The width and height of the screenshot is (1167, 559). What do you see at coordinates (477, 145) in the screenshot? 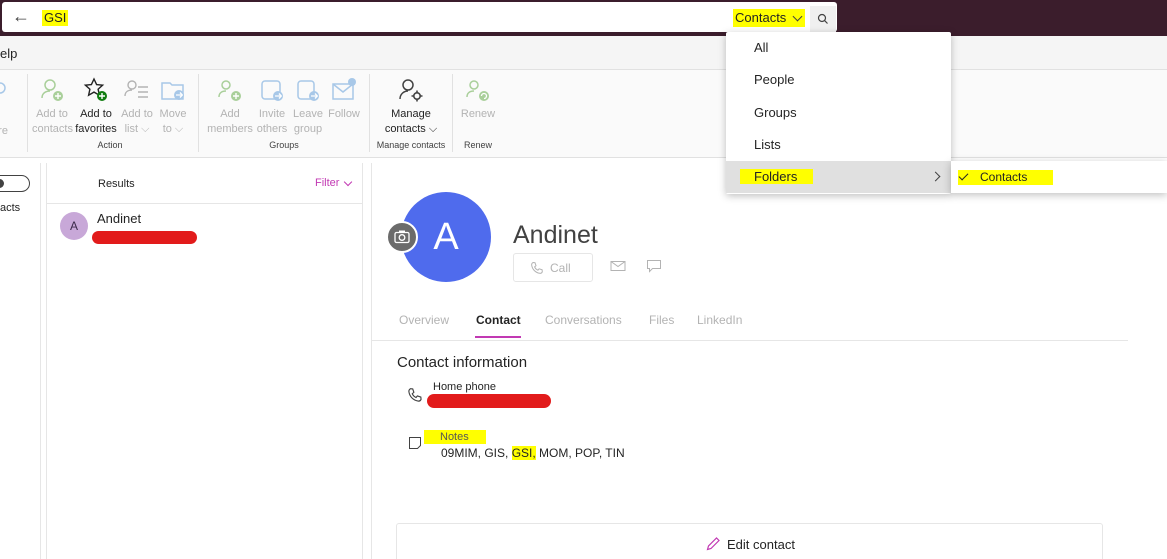
I see `ribbon-group-renew: Renew` at bounding box center [477, 145].